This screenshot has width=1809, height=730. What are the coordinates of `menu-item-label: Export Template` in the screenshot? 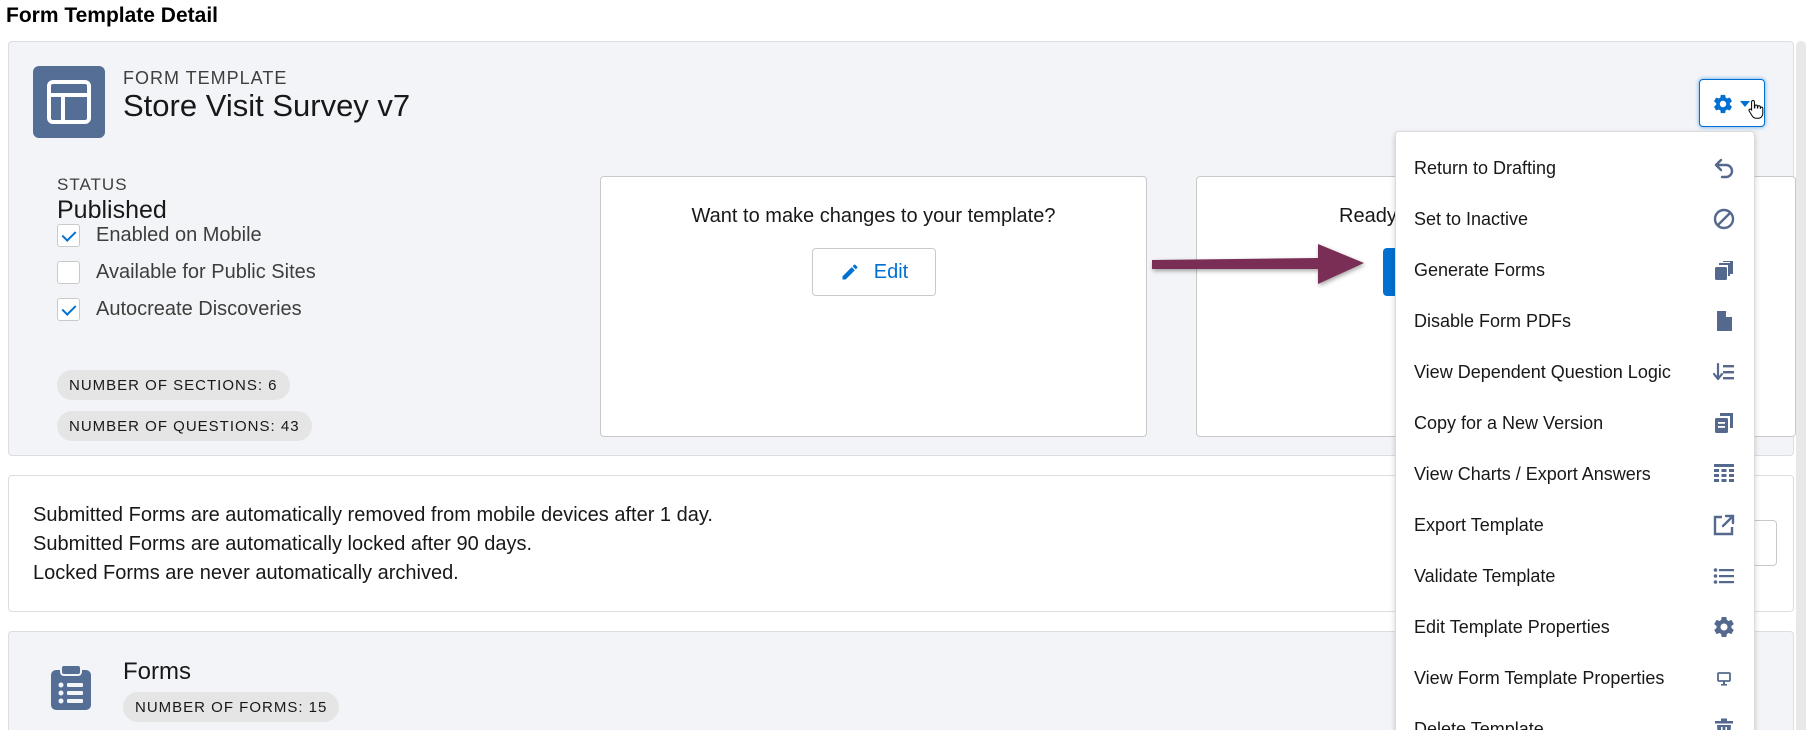 It's located at (1479, 524).